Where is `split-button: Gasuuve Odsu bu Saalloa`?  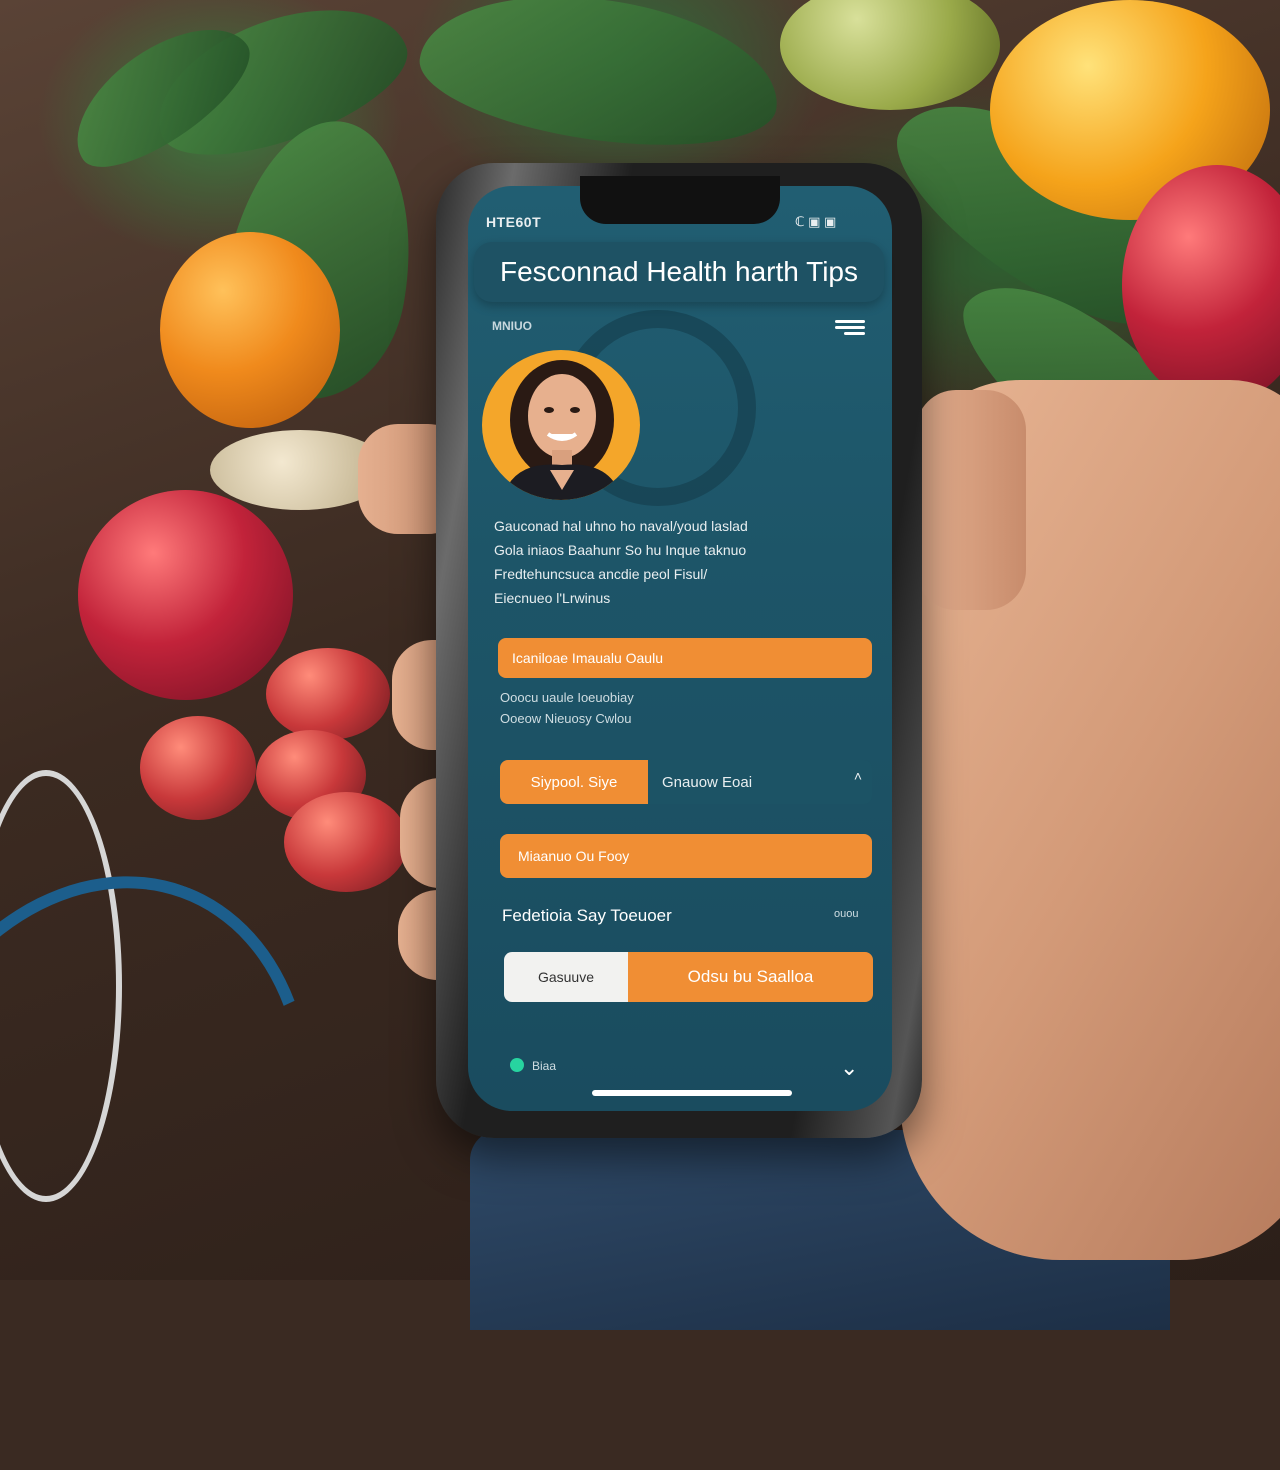 split-button: Gasuuve Odsu bu Saalloa is located at coordinates (688, 977).